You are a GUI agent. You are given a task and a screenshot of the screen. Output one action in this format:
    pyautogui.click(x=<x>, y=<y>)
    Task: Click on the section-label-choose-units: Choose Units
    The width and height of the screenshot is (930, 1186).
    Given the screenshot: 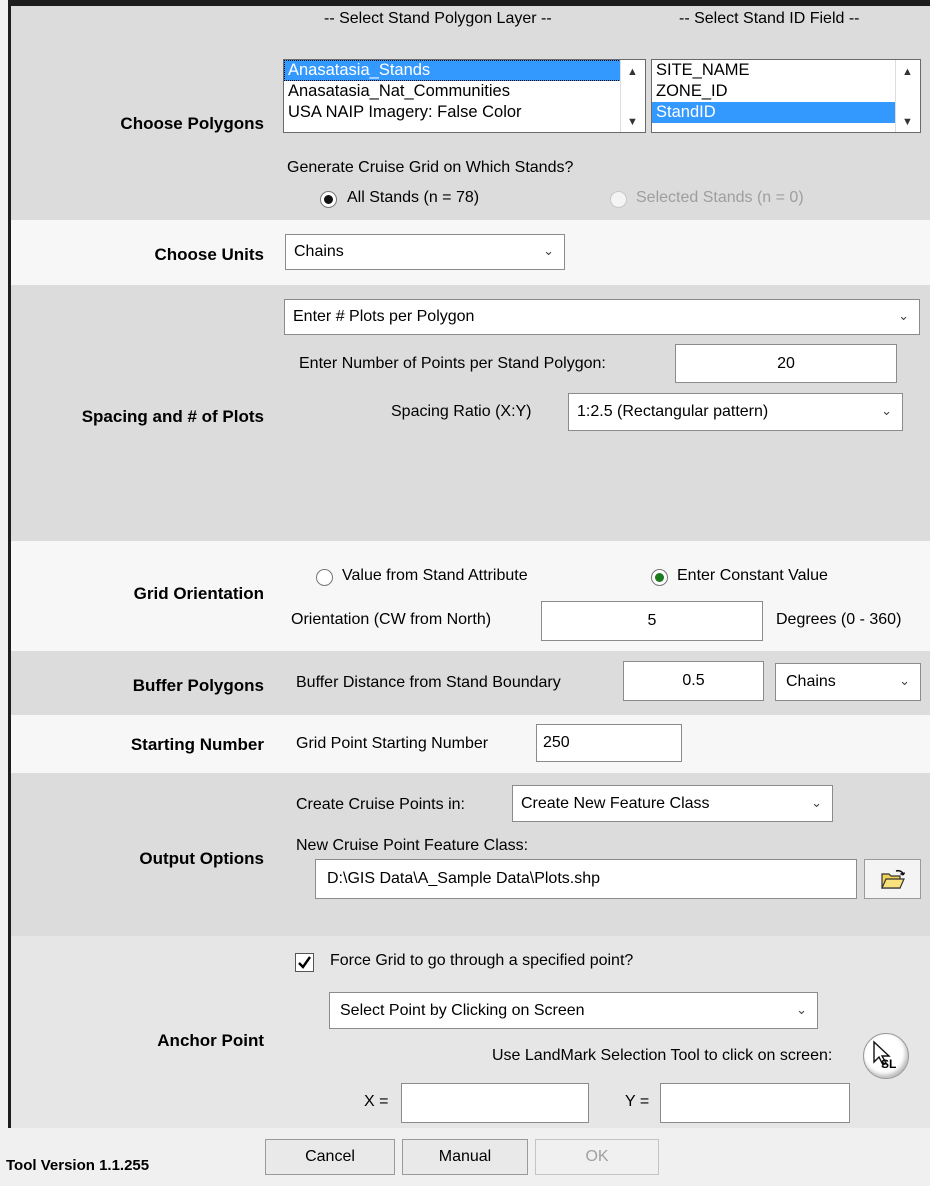 What is the action you would take?
    pyautogui.click(x=209, y=254)
    